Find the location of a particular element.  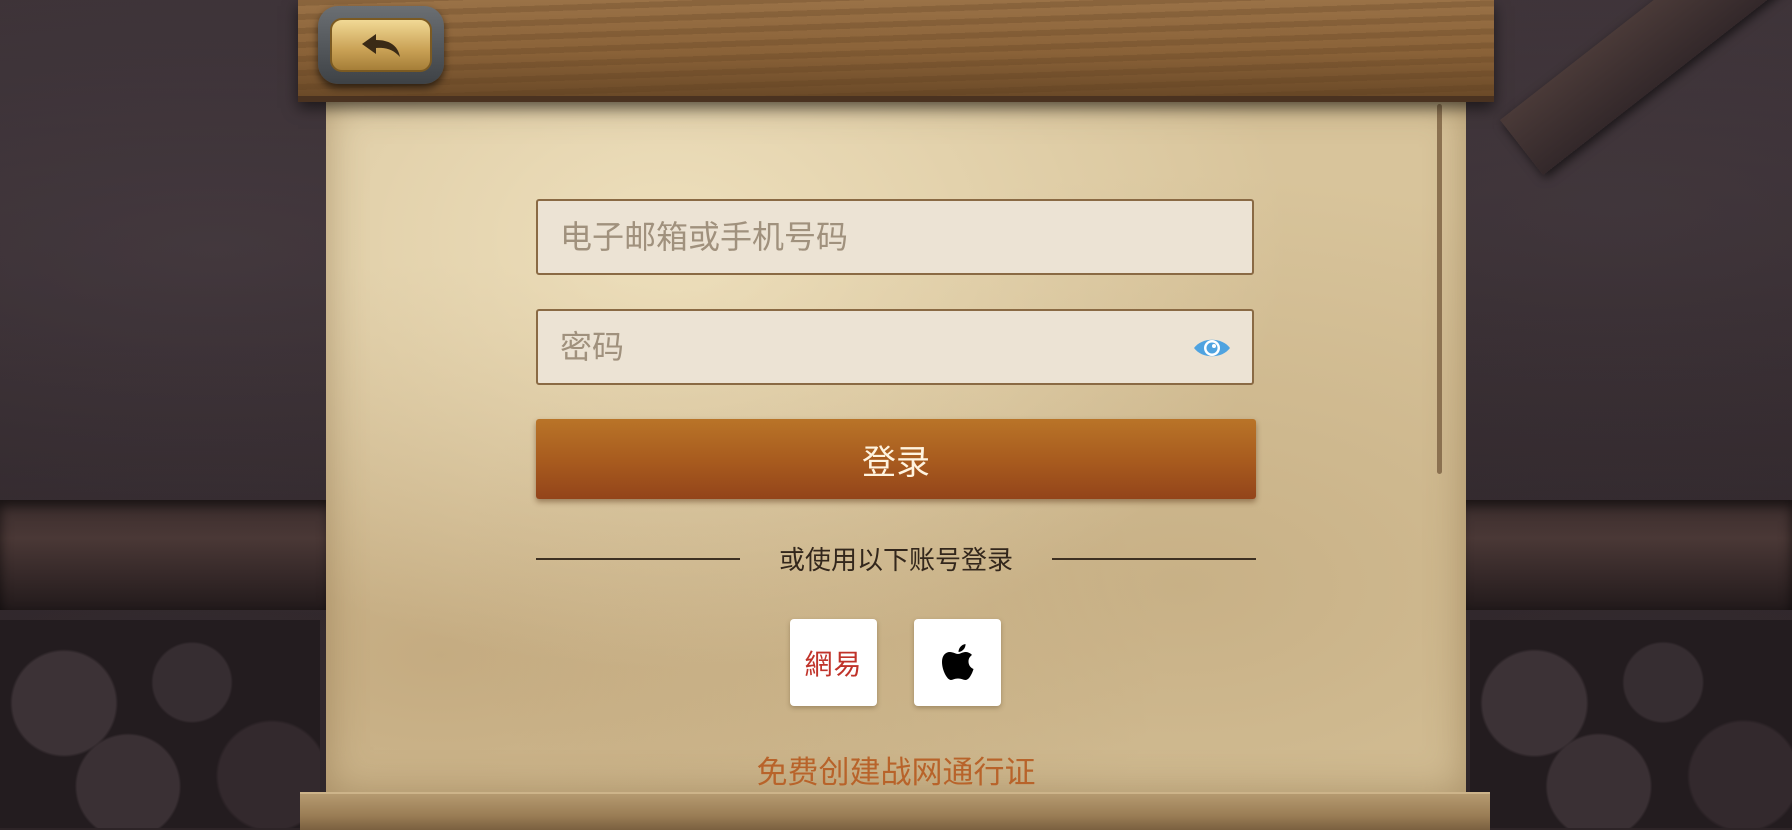

scroll-bottom-rod is located at coordinates (895, 811).